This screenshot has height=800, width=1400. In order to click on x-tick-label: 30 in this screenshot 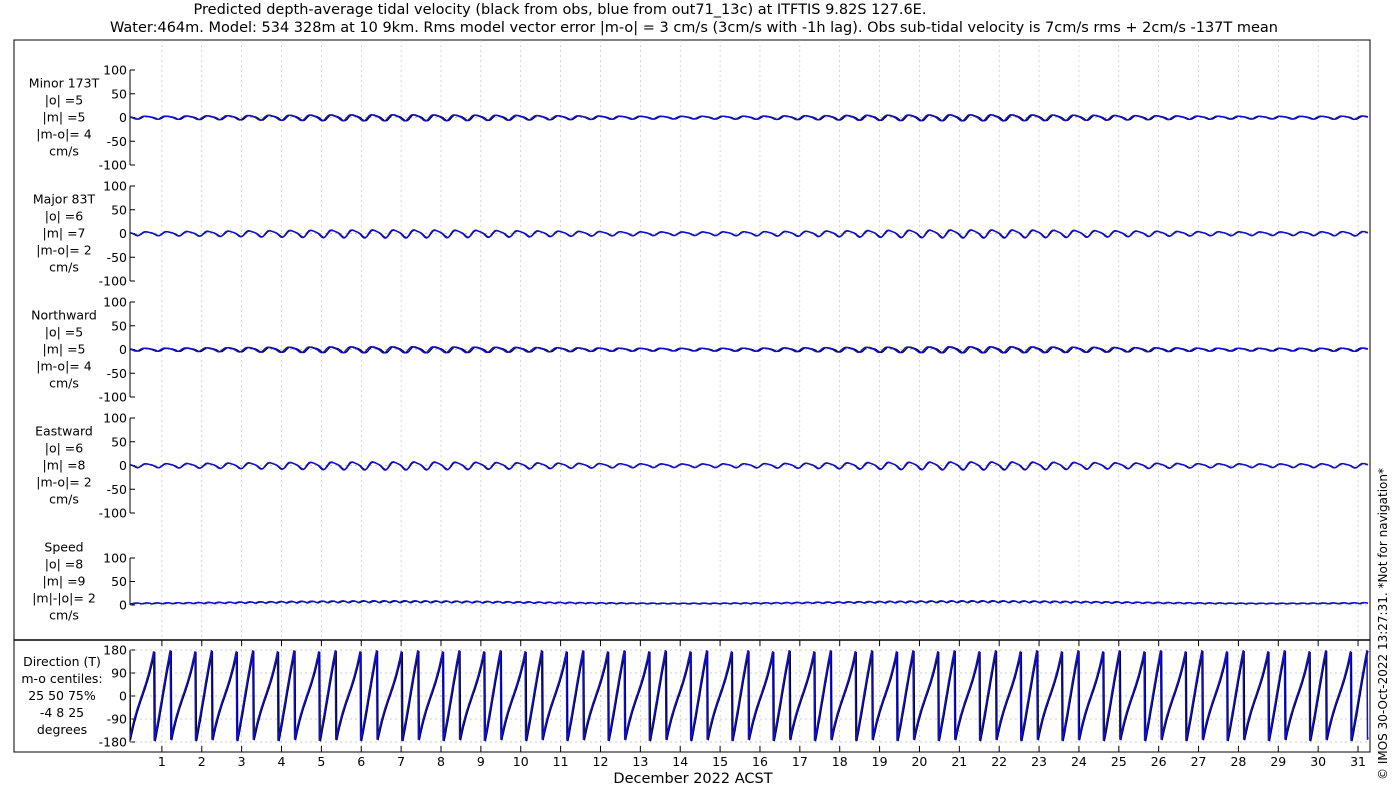, I will do `click(1318, 761)`.